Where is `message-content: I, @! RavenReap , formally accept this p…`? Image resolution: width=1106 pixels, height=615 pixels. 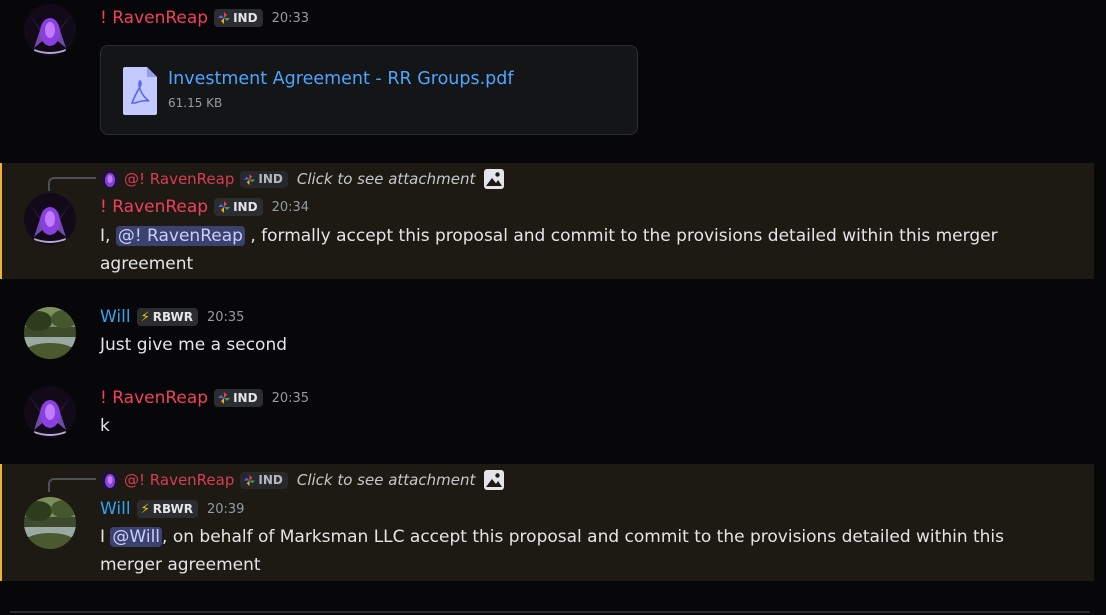
message-content: I, @! RavenReap , formally accept this p… is located at coordinates (549, 250).